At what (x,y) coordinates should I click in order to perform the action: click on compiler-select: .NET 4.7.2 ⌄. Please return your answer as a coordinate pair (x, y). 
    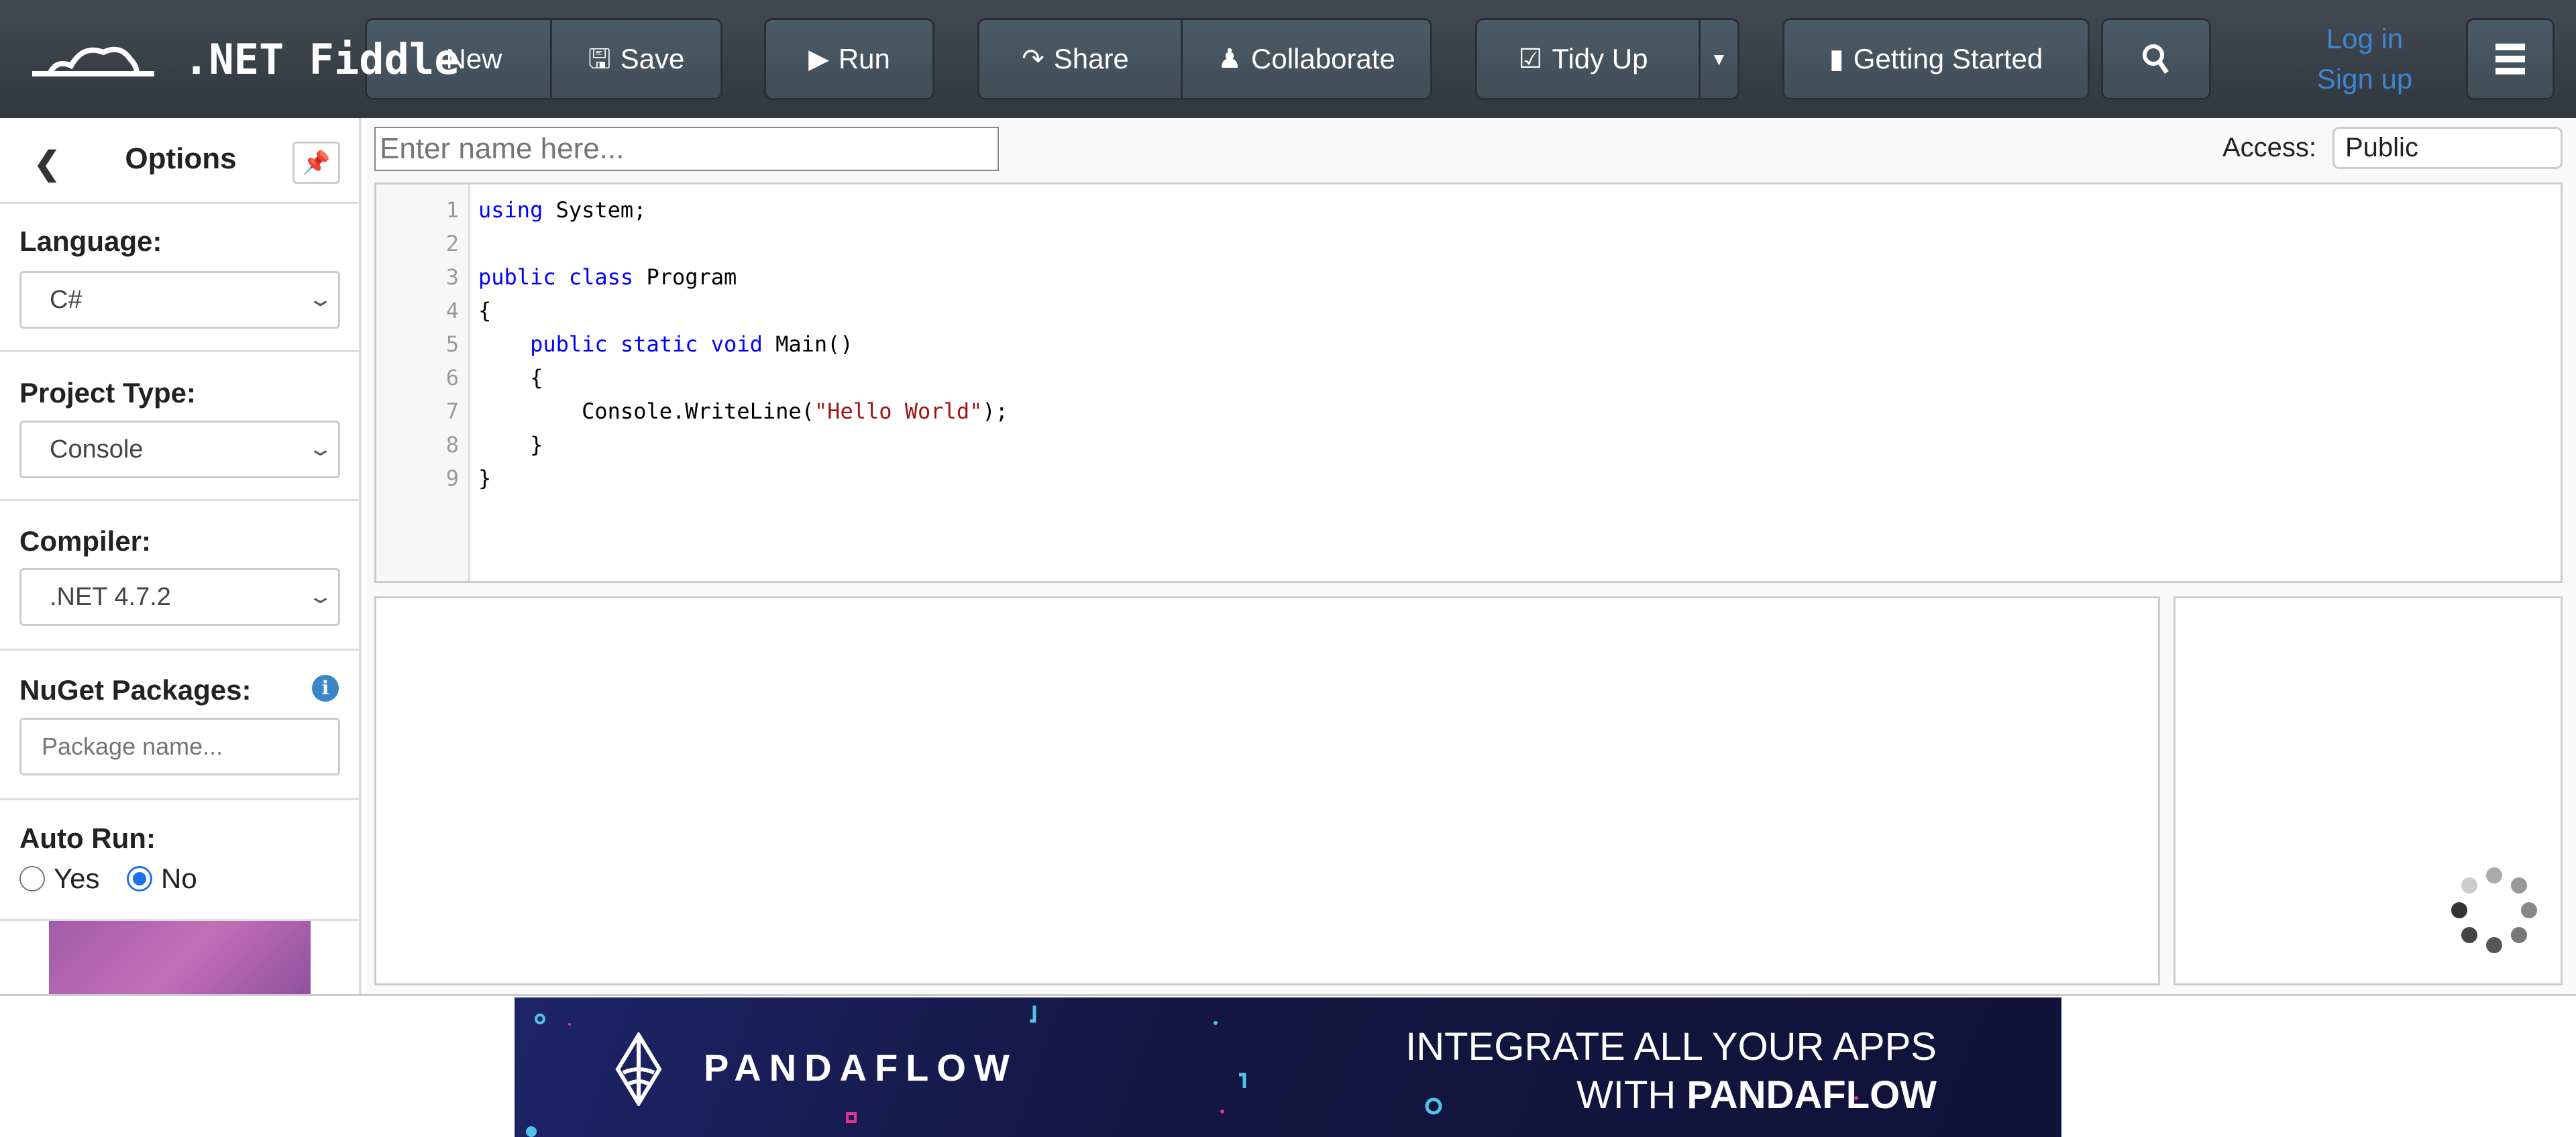
    Looking at the image, I should click on (179, 597).